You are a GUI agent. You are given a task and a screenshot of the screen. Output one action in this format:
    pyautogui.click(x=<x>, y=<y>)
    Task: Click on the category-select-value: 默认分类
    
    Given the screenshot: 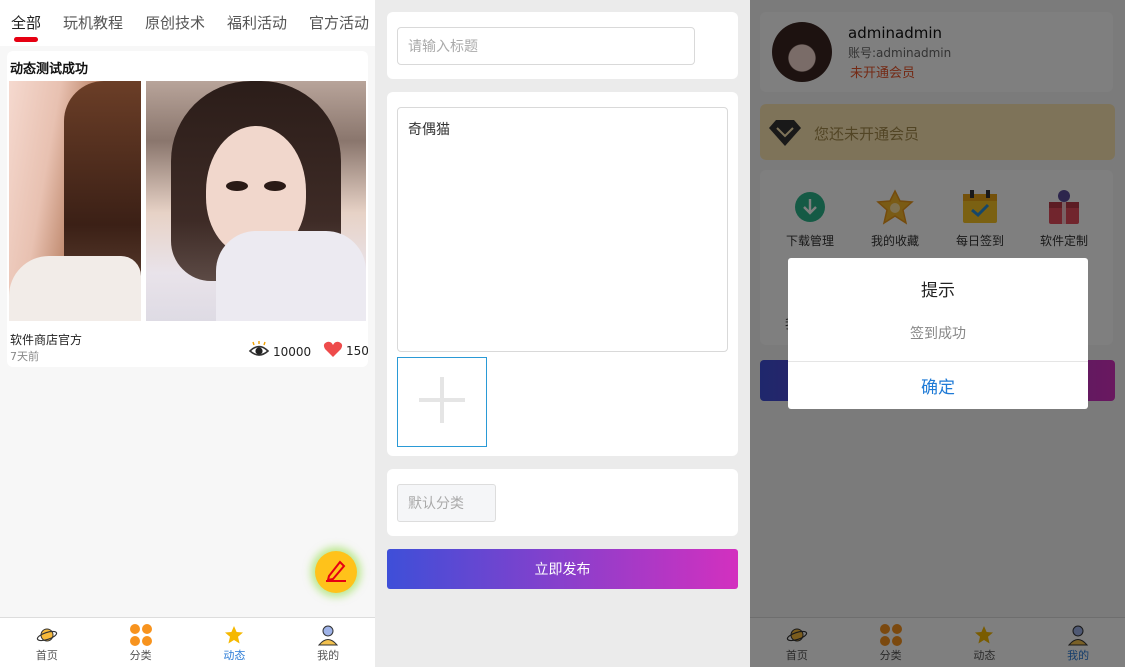 What is the action you would take?
    pyautogui.click(x=436, y=504)
    